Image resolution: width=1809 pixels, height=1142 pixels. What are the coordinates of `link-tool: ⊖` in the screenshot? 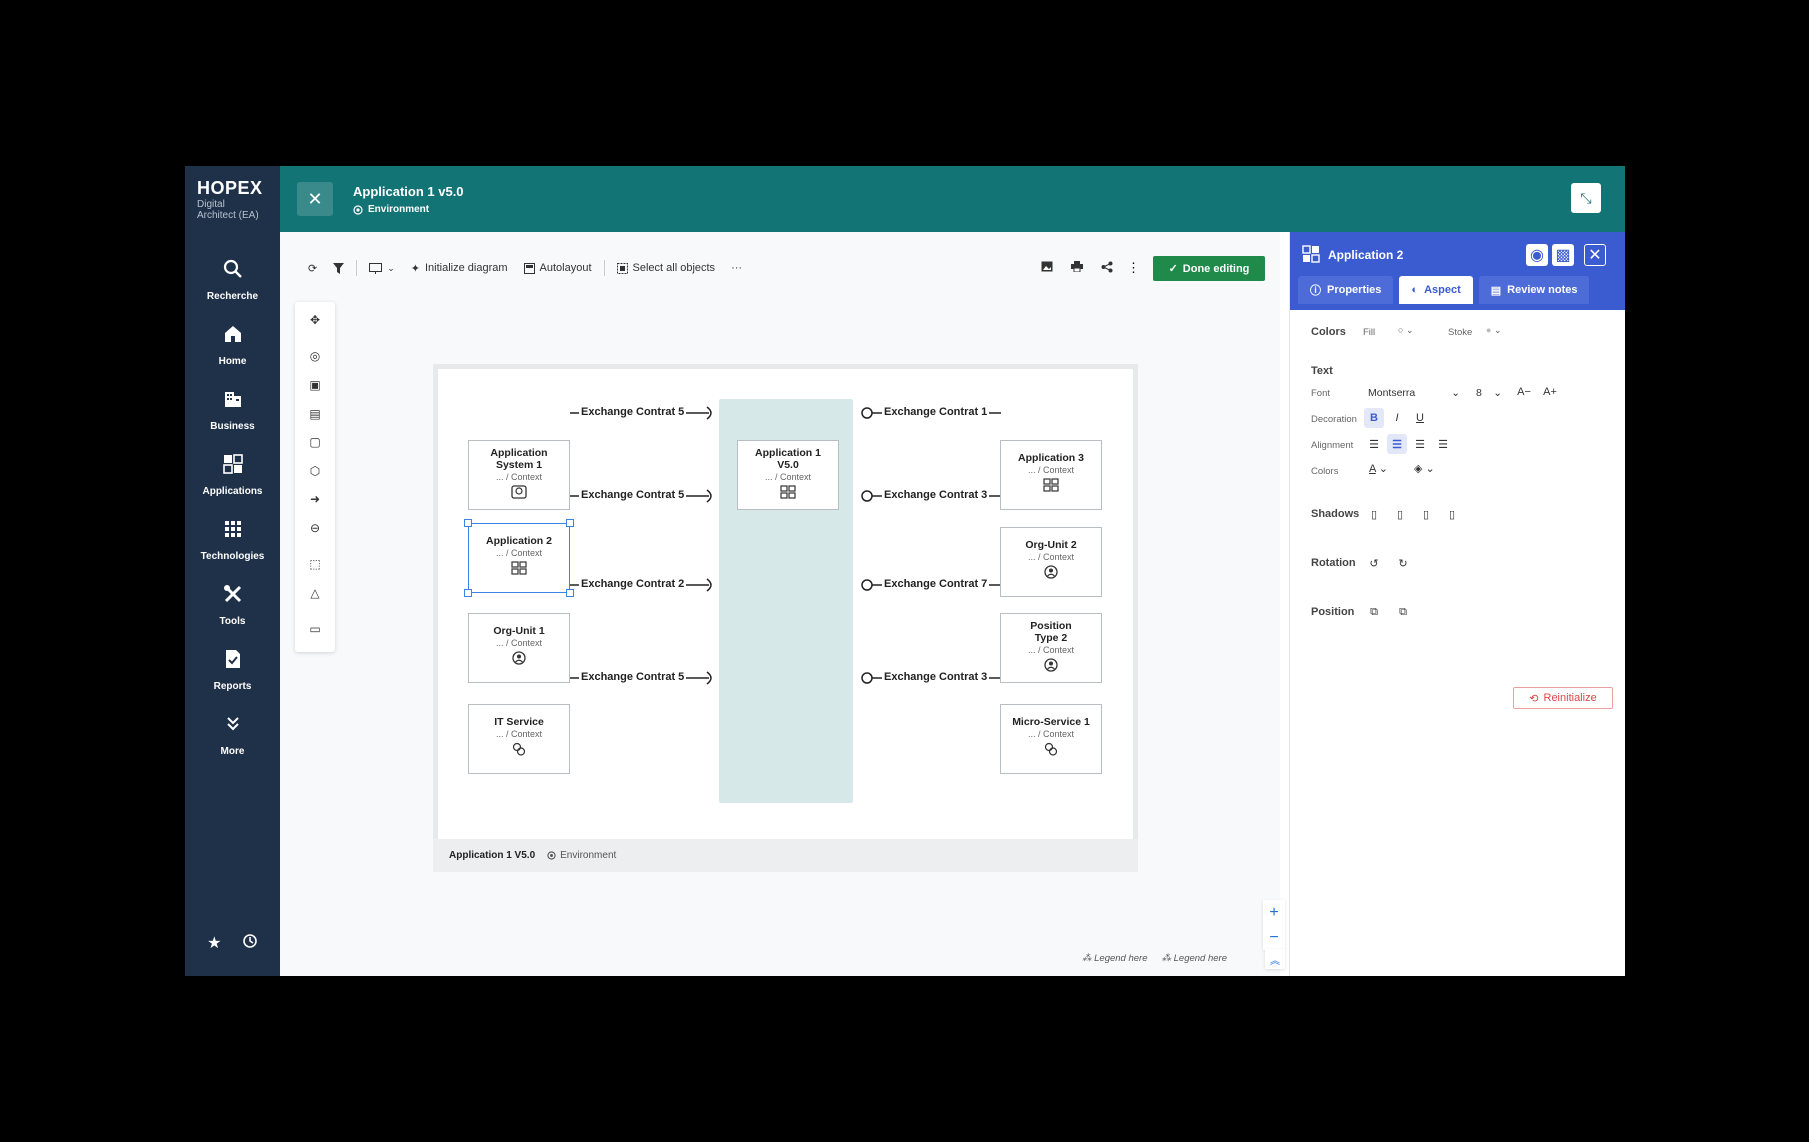 It's located at (315, 528).